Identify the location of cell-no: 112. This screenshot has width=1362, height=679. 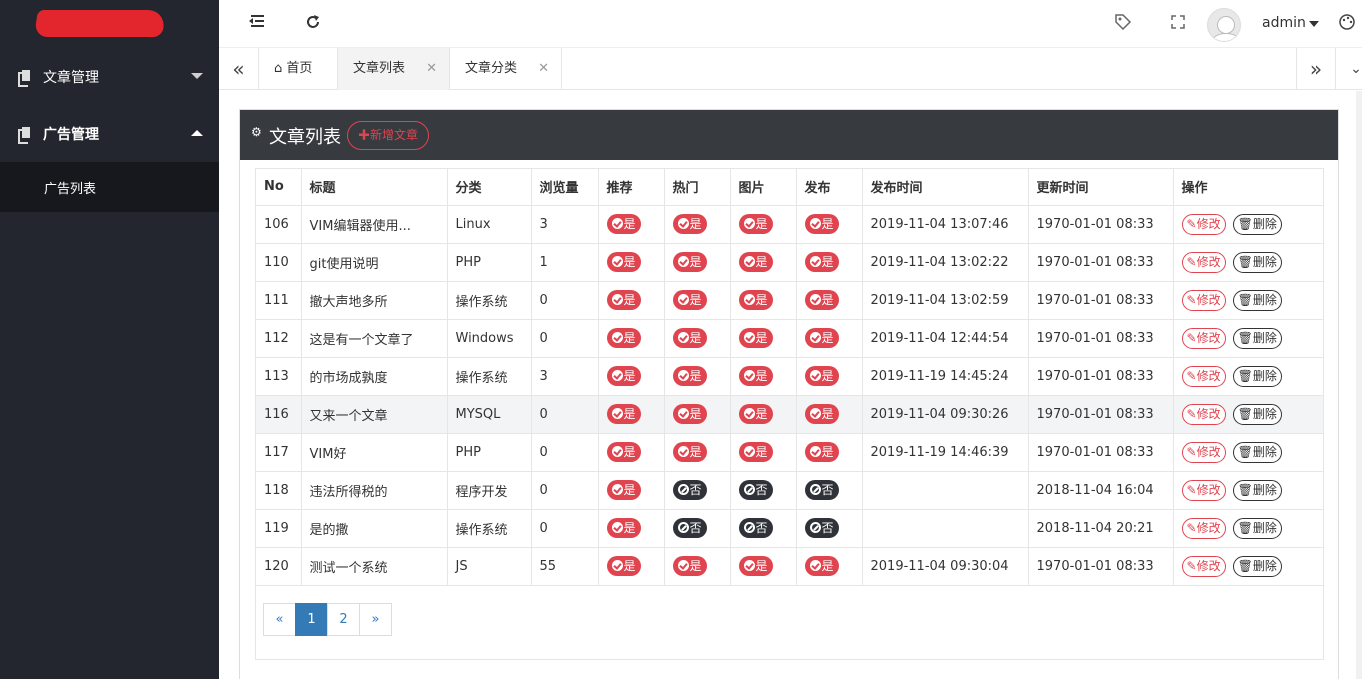
(279, 338).